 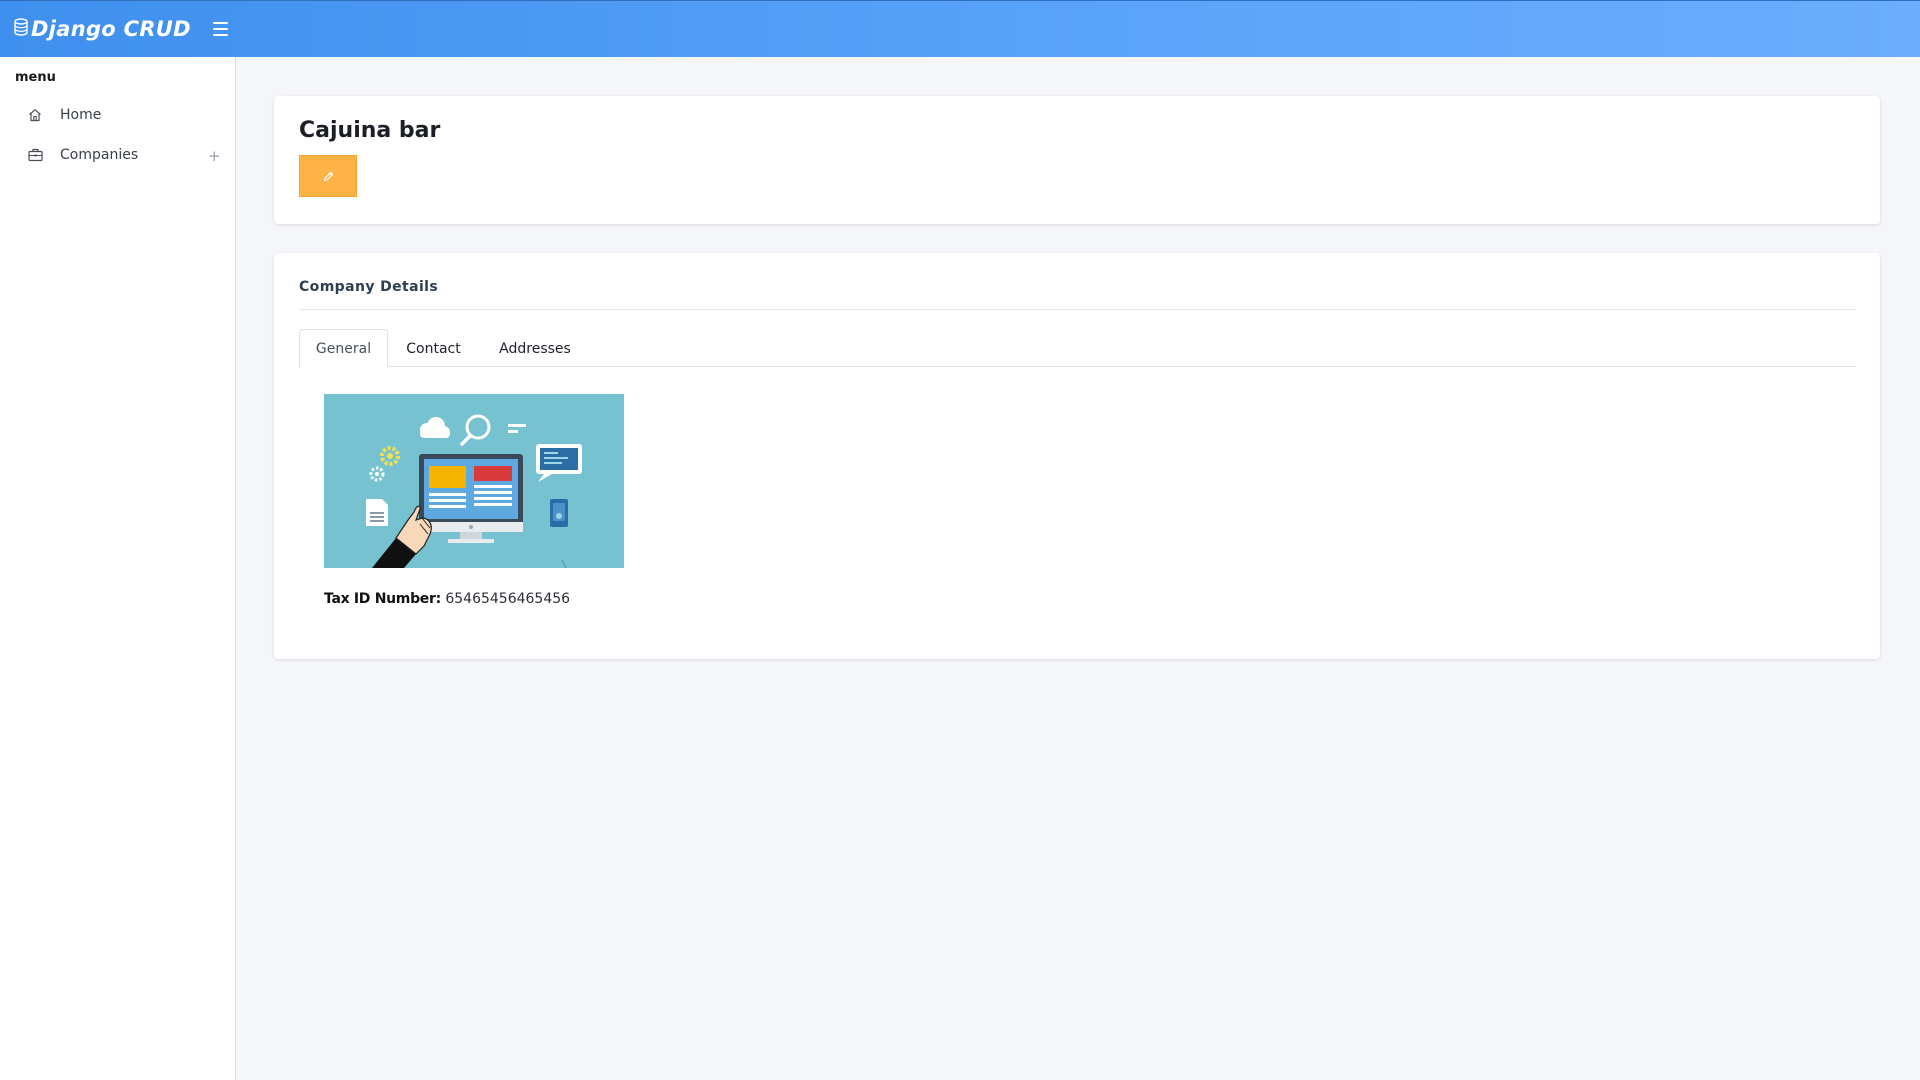 What do you see at coordinates (35, 77) in the screenshot?
I see `sidebar-heading: menu` at bounding box center [35, 77].